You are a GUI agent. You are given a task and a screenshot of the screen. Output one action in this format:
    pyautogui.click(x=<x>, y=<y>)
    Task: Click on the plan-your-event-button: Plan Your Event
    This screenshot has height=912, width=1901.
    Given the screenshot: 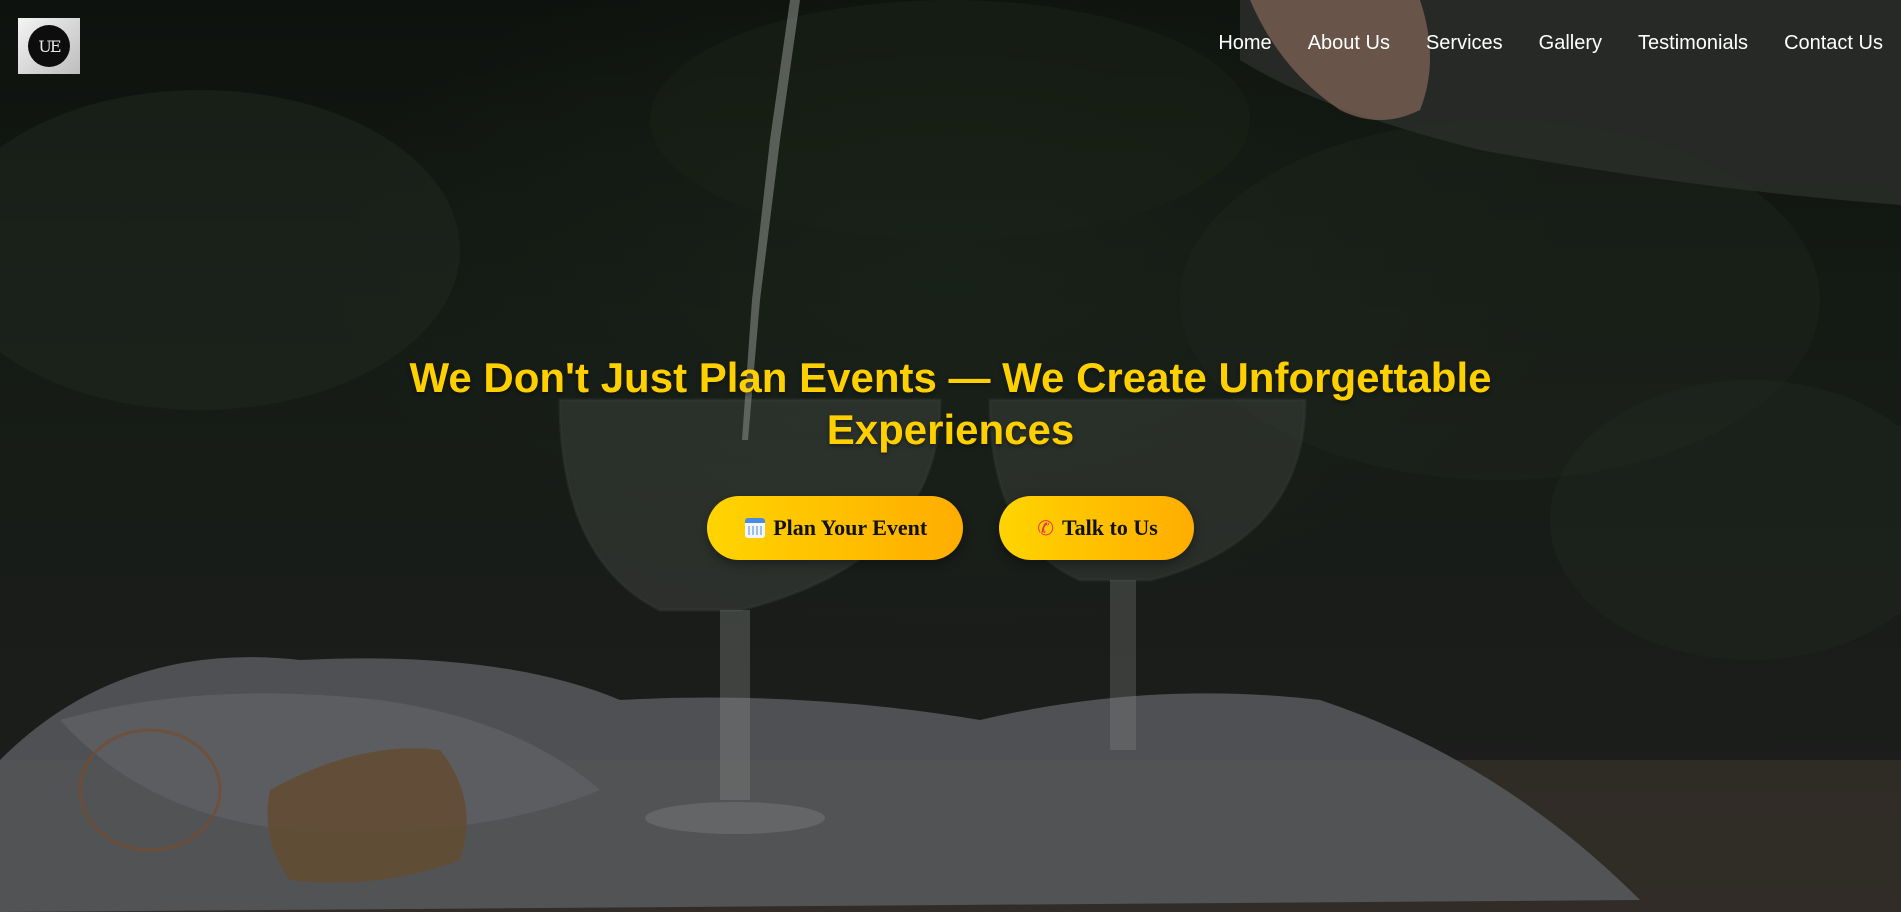 What is the action you would take?
    pyautogui.click(x=835, y=528)
    